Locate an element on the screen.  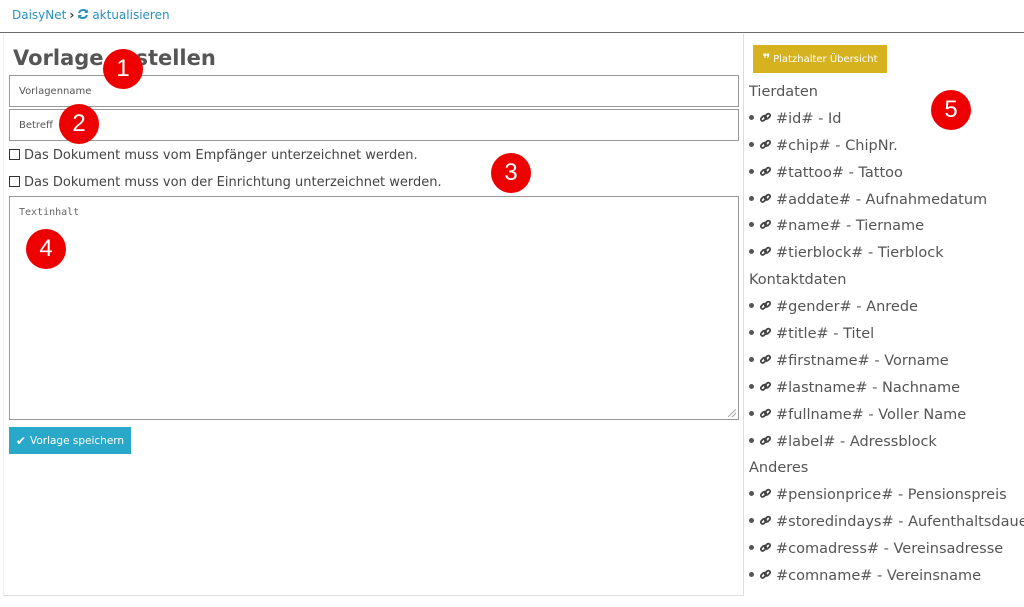
placeholder-item: #name# - Tiername is located at coordinates (886, 226).